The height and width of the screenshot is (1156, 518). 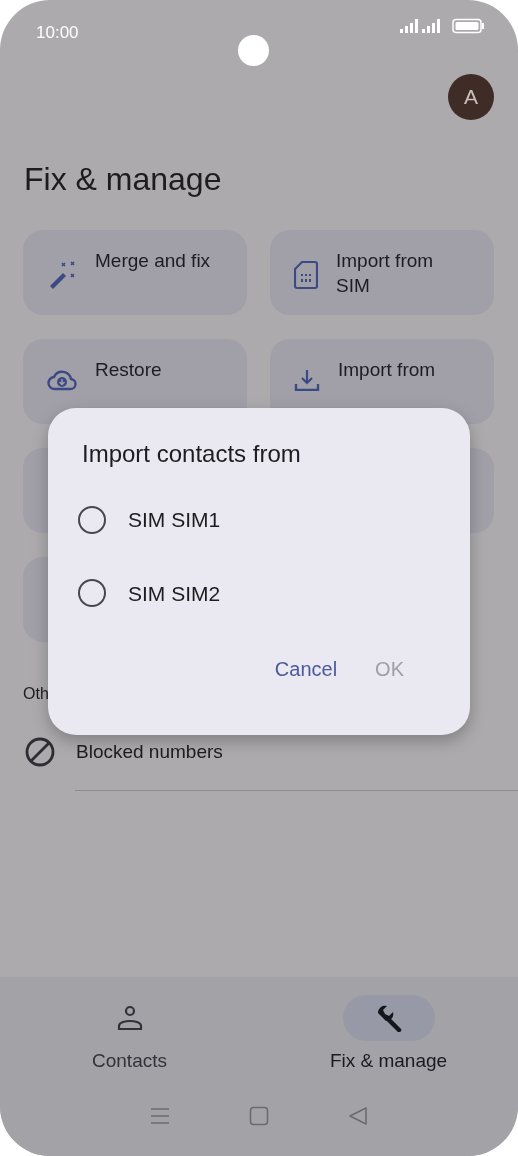 I want to click on camera-hole, so click(x=253, y=50).